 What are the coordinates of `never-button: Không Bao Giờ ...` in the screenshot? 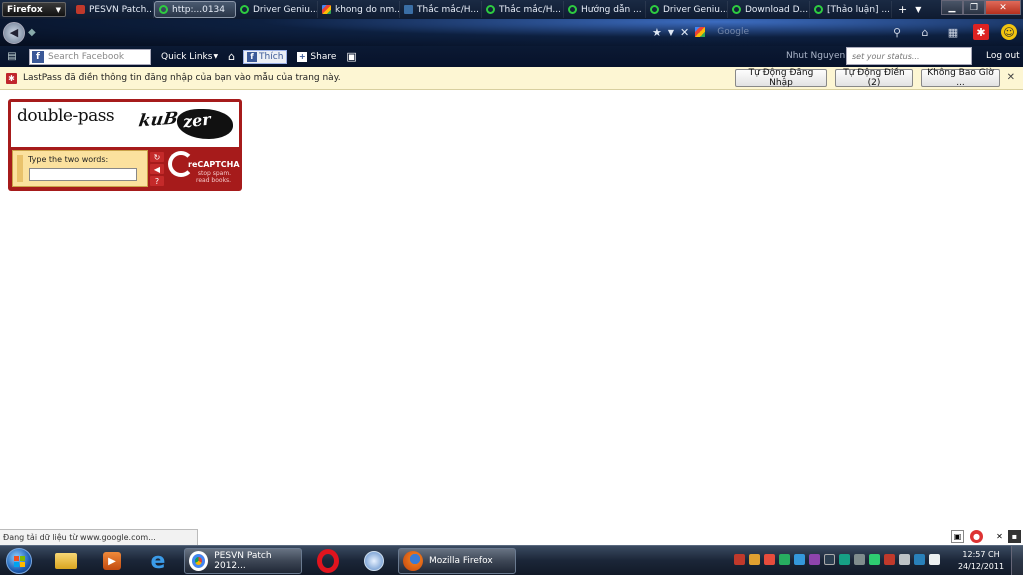 It's located at (960, 78).